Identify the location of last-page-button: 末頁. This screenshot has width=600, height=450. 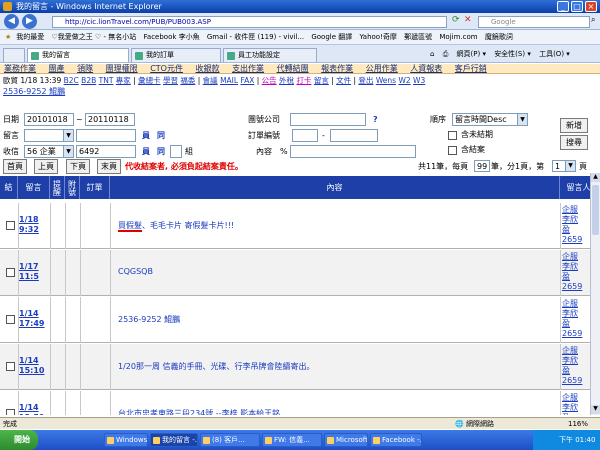
(109, 166).